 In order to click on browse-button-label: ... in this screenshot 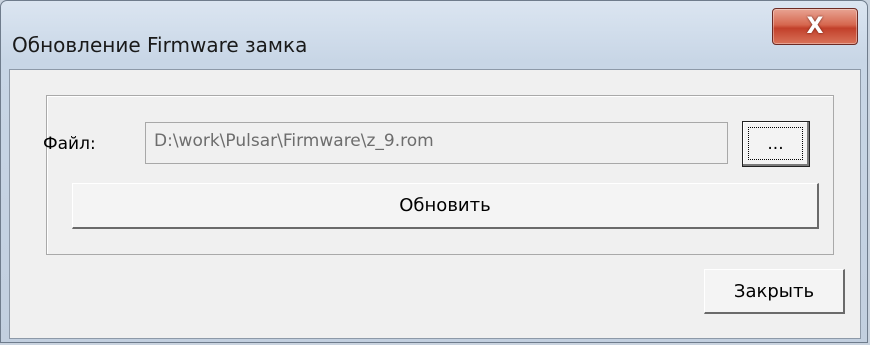, I will do `click(775, 143)`.